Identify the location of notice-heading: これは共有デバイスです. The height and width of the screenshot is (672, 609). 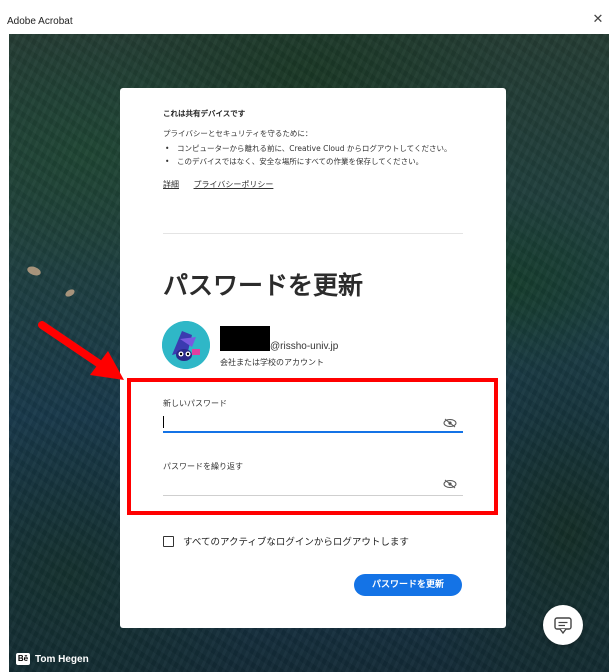
(204, 113).